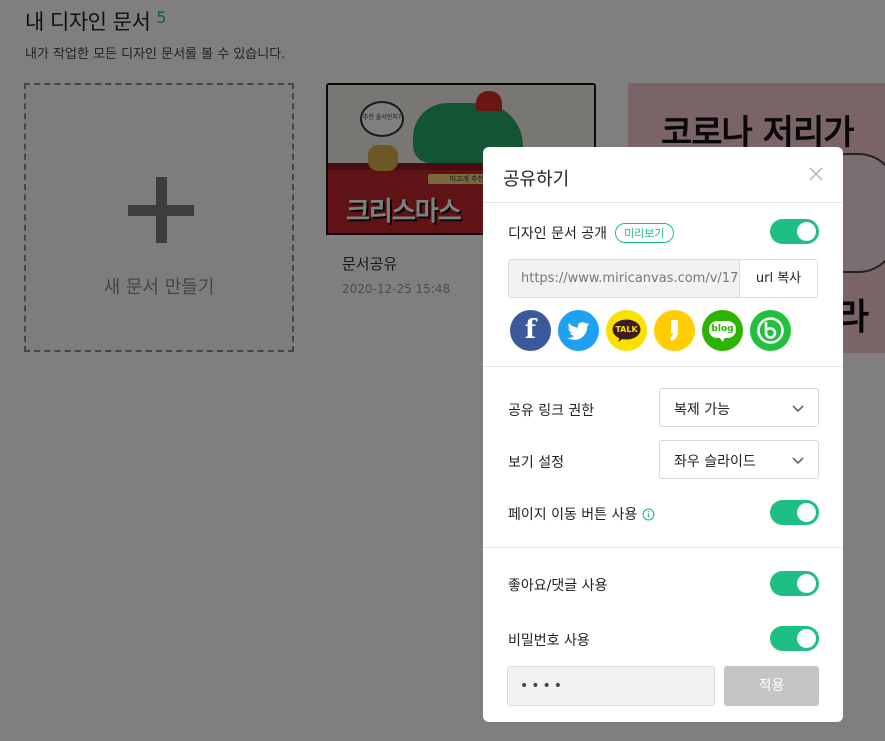 Image resolution: width=885 pixels, height=741 pixels. Describe the element at coordinates (702, 410) in the screenshot. I see `link-permission-value: 복제 가능` at that location.